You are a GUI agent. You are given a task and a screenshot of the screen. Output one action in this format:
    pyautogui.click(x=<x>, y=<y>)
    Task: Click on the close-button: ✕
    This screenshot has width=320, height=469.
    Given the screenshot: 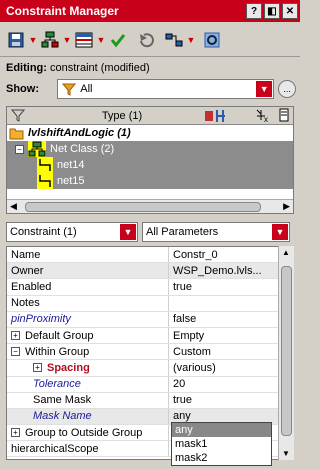 What is the action you would take?
    pyautogui.click(x=290, y=11)
    